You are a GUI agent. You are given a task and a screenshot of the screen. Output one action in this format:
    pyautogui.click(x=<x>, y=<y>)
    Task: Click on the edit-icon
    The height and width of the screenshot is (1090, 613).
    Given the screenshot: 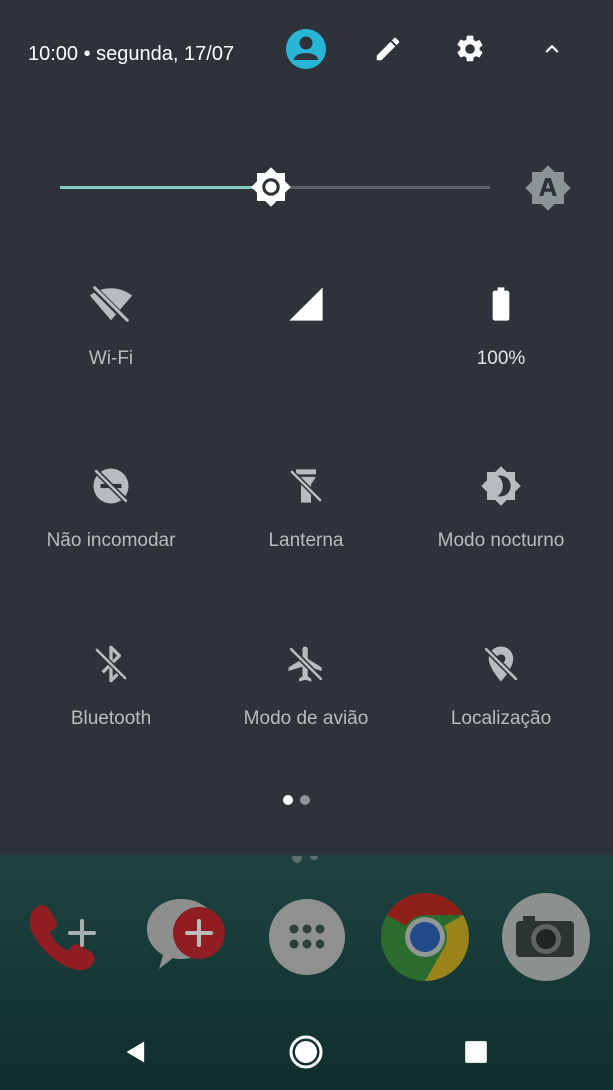 What is the action you would take?
    pyautogui.click(x=388, y=49)
    